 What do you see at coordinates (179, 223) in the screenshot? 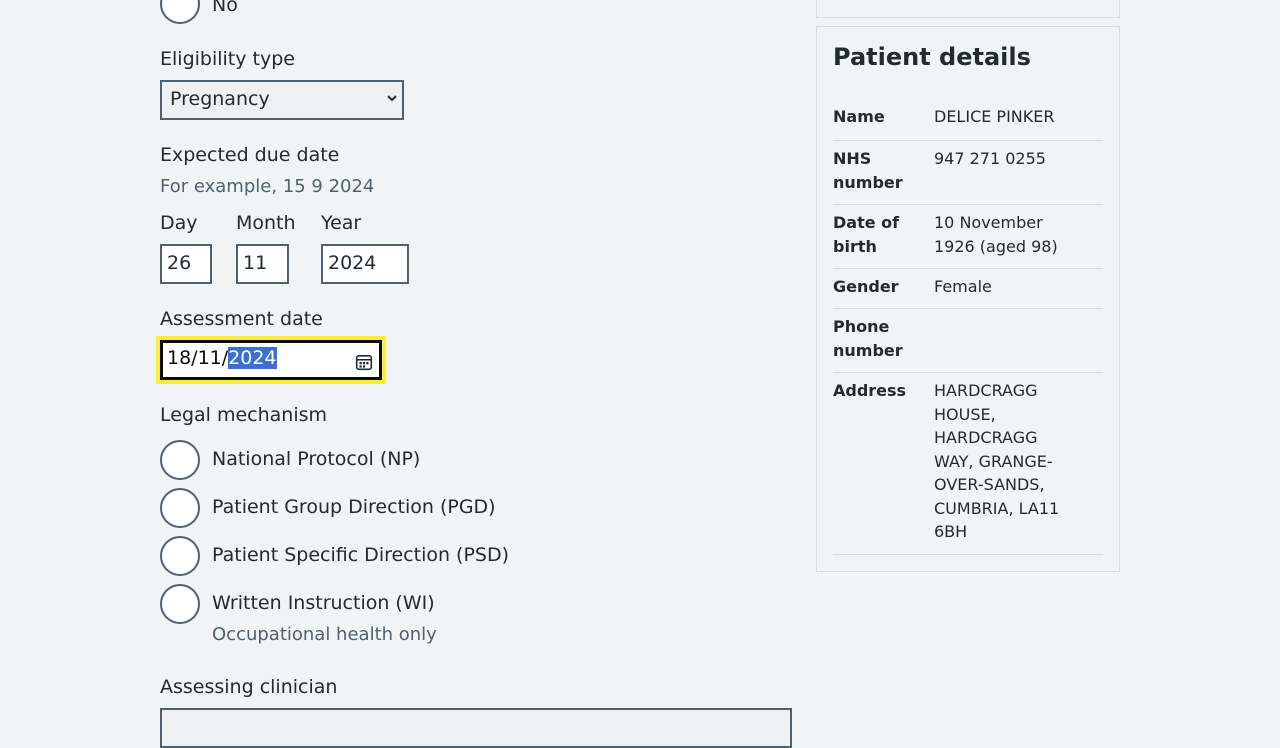
I see `day-label: Day` at bounding box center [179, 223].